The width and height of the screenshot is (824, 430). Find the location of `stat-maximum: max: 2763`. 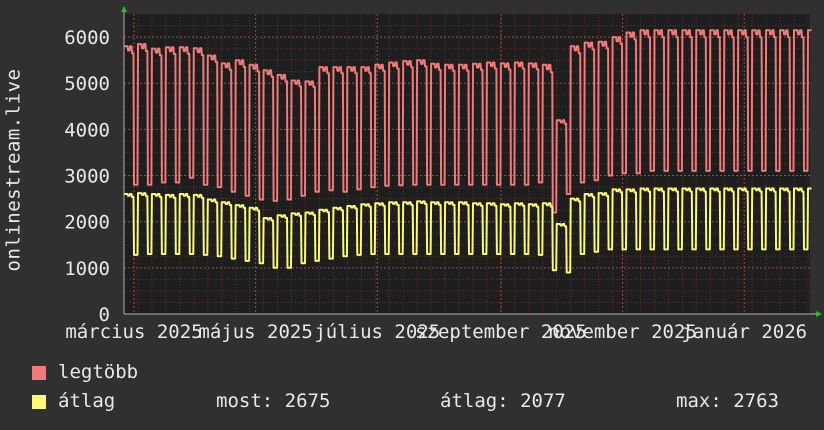

stat-maximum: max: 2763 is located at coordinates (727, 401).